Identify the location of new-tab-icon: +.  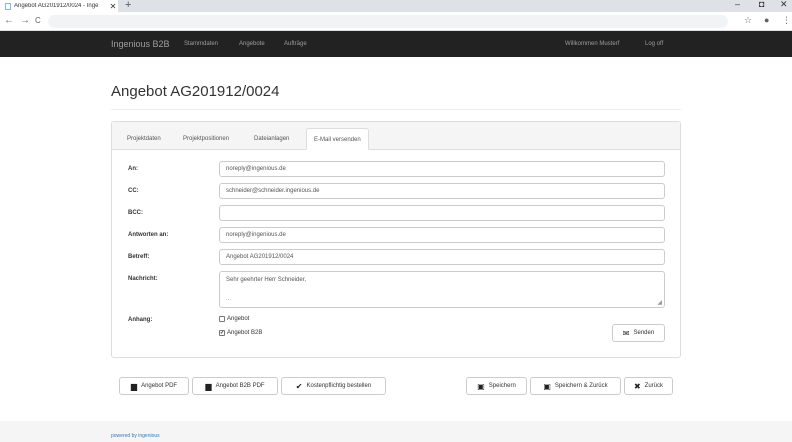
(128, 5).